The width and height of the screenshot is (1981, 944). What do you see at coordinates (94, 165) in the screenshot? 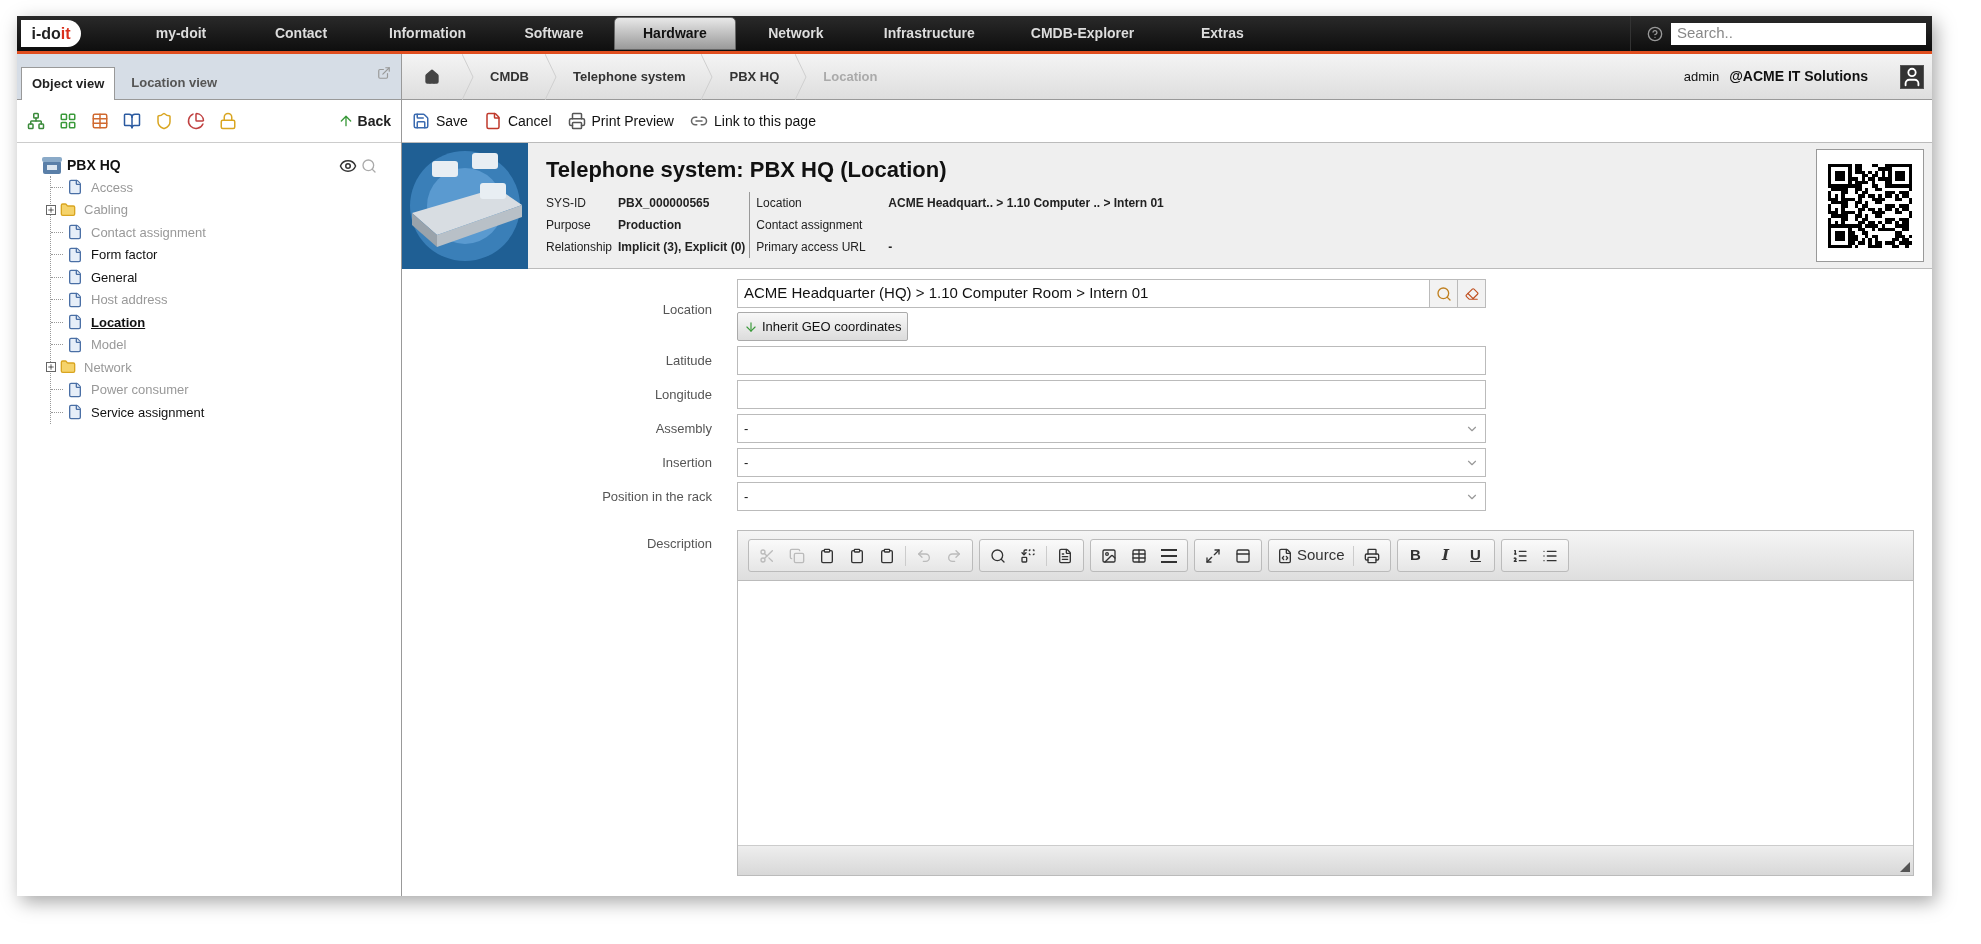
I see `tree-root: PBX HQ` at bounding box center [94, 165].